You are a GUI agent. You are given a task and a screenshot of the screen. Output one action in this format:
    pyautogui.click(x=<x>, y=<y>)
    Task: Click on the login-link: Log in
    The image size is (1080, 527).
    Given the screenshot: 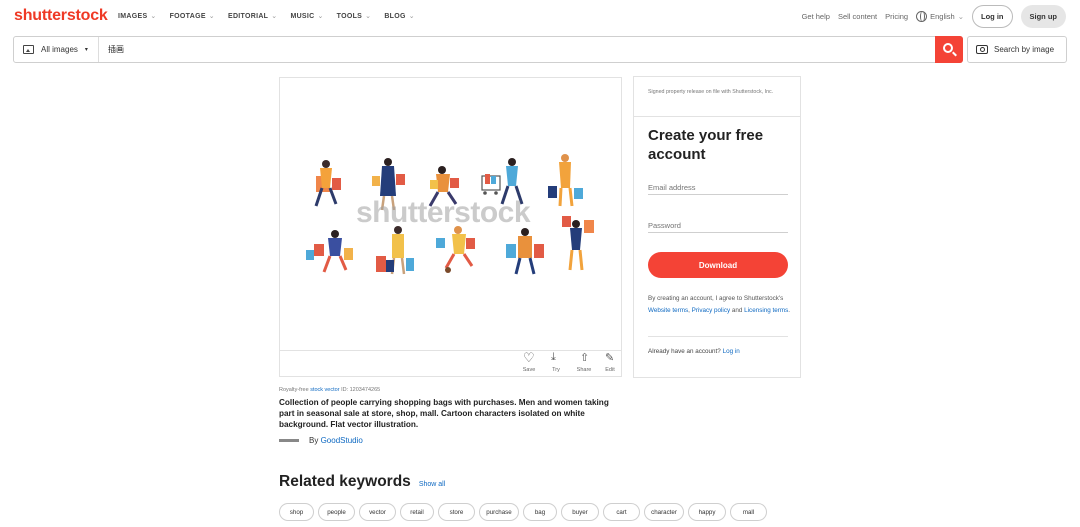 What is the action you would take?
    pyautogui.click(x=731, y=351)
    